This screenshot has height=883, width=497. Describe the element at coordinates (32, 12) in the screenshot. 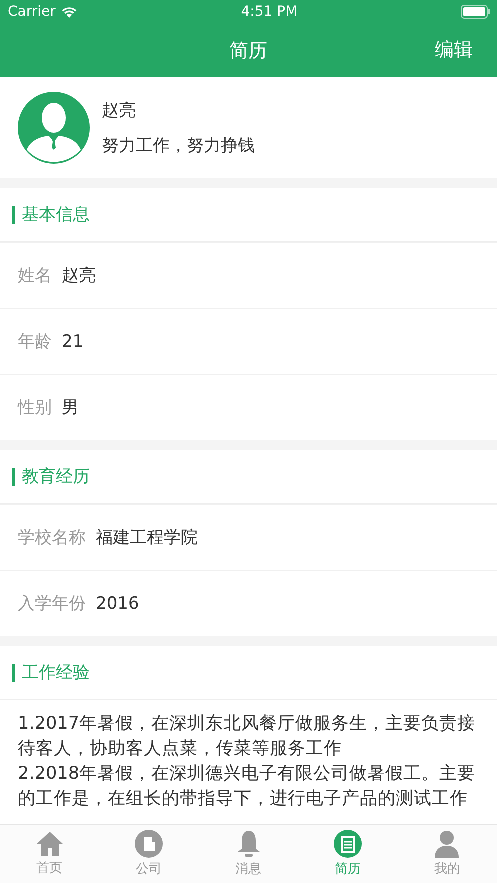

I see `carrier-label: Carrier` at that location.